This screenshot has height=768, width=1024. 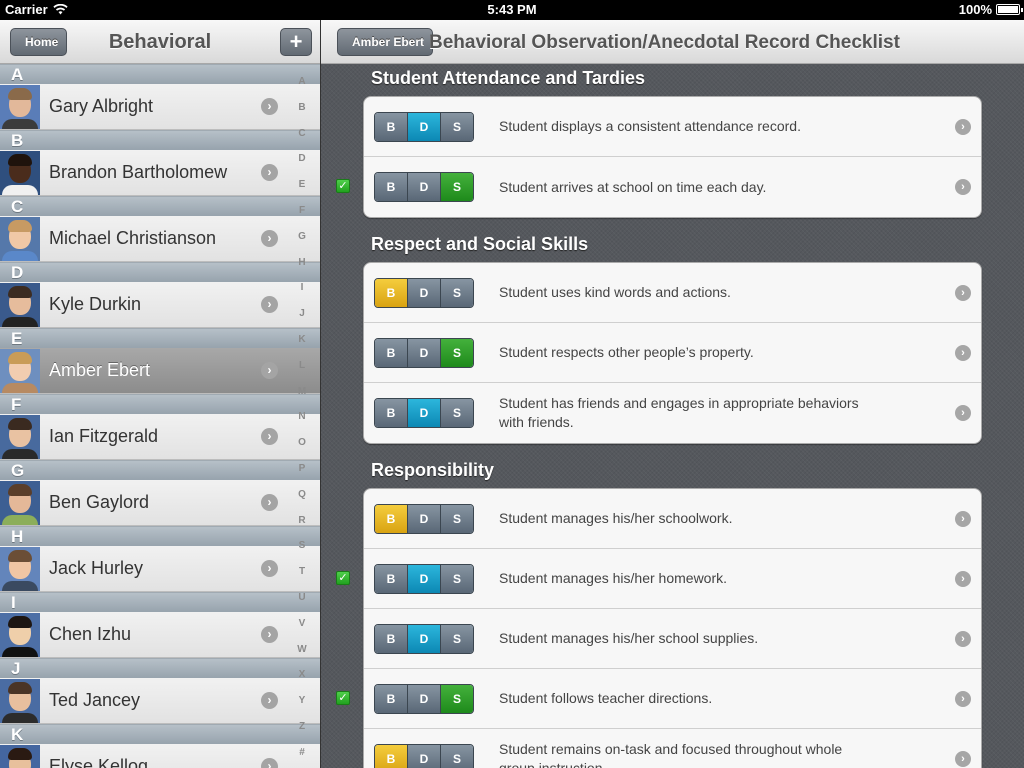 What do you see at coordinates (302, 366) in the screenshot?
I see `index-letter: L` at bounding box center [302, 366].